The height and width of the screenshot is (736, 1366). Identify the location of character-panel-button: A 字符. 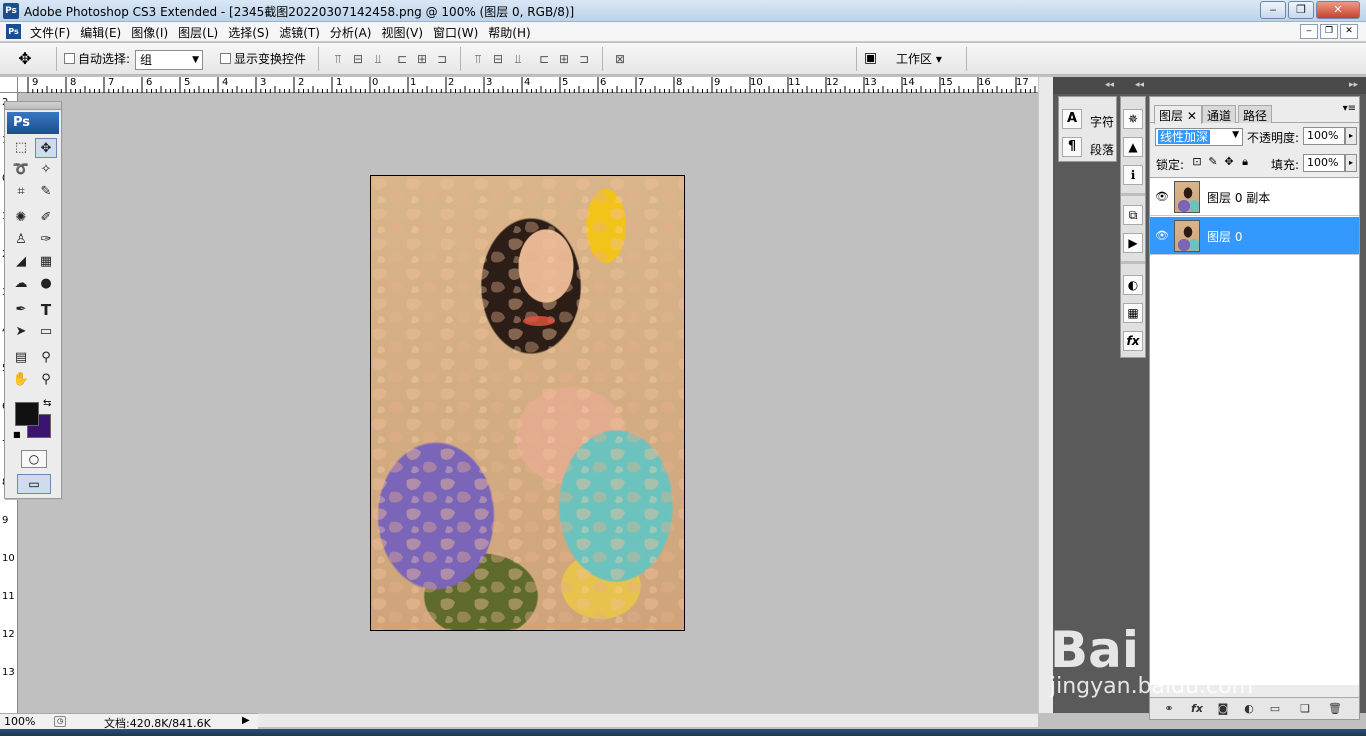
(1088, 120).